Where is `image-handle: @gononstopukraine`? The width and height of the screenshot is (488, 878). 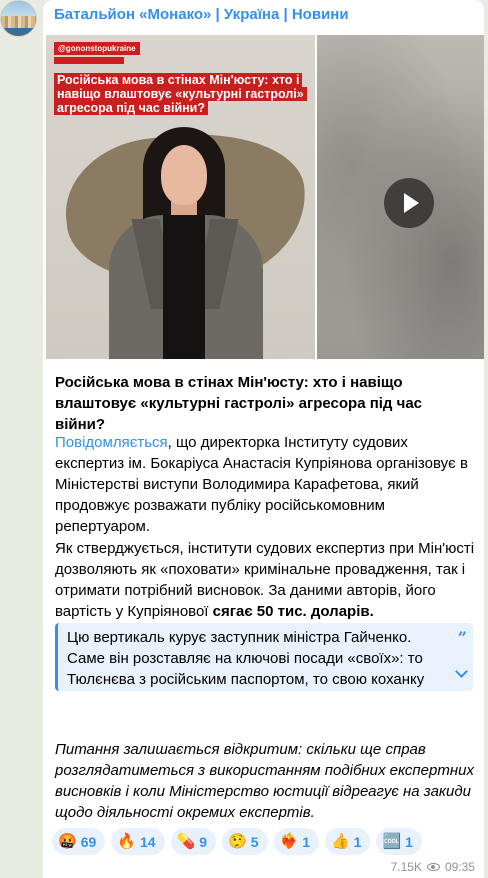 image-handle: @gononstopukraine is located at coordinates (97, 48).